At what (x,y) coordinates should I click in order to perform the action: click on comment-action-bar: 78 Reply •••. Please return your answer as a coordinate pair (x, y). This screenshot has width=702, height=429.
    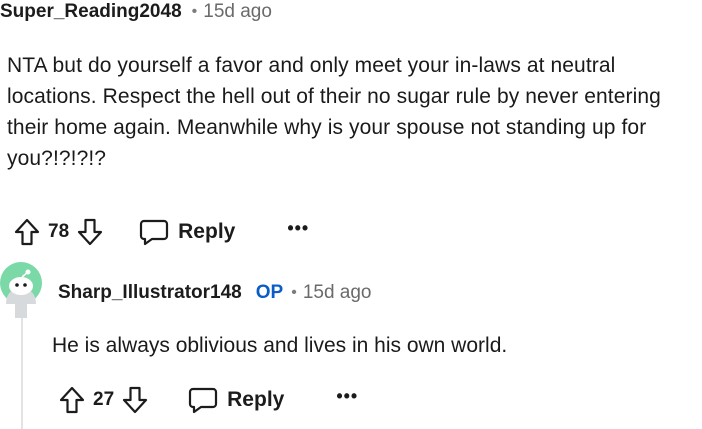
    Looking at the image, I should click on (160, 232).